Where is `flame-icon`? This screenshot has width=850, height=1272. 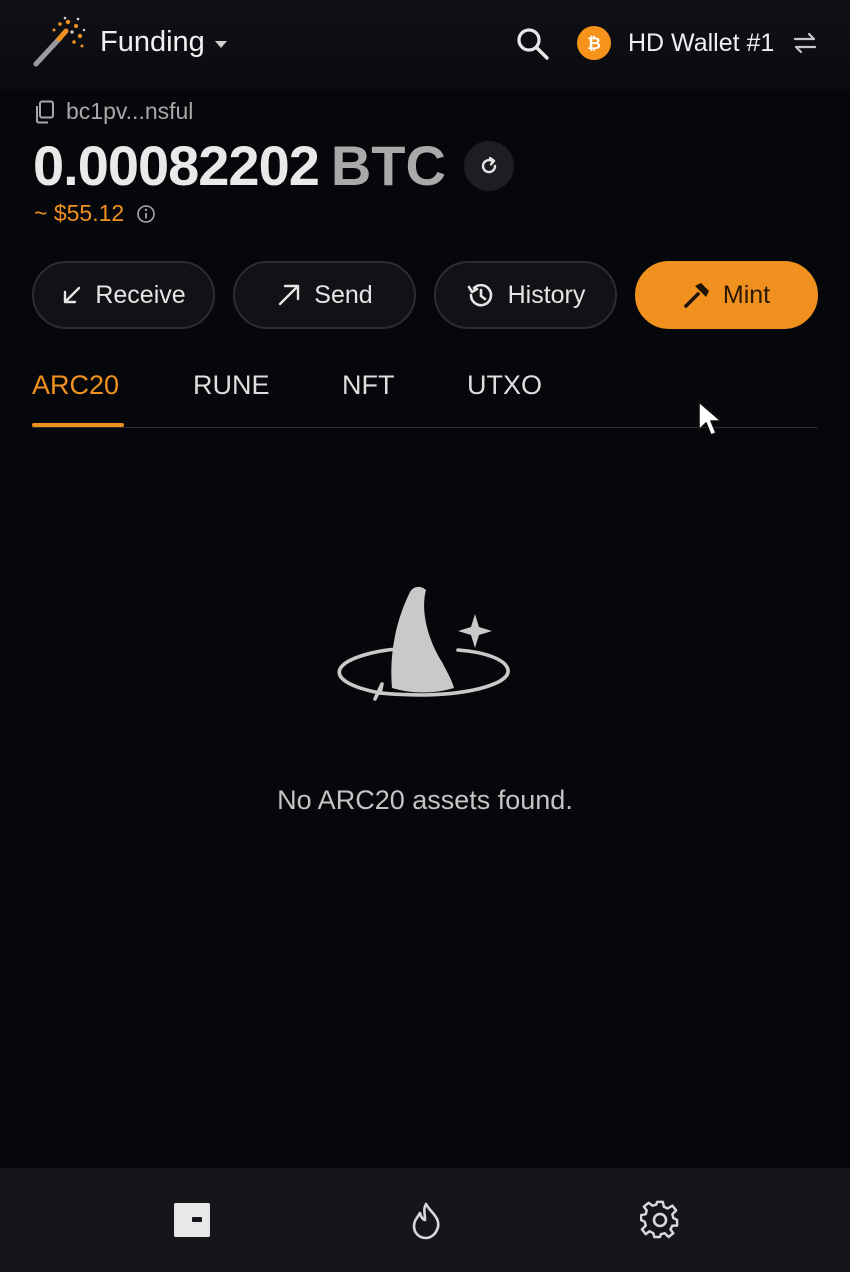 flame-icon is located at coordinates (426, 1220).